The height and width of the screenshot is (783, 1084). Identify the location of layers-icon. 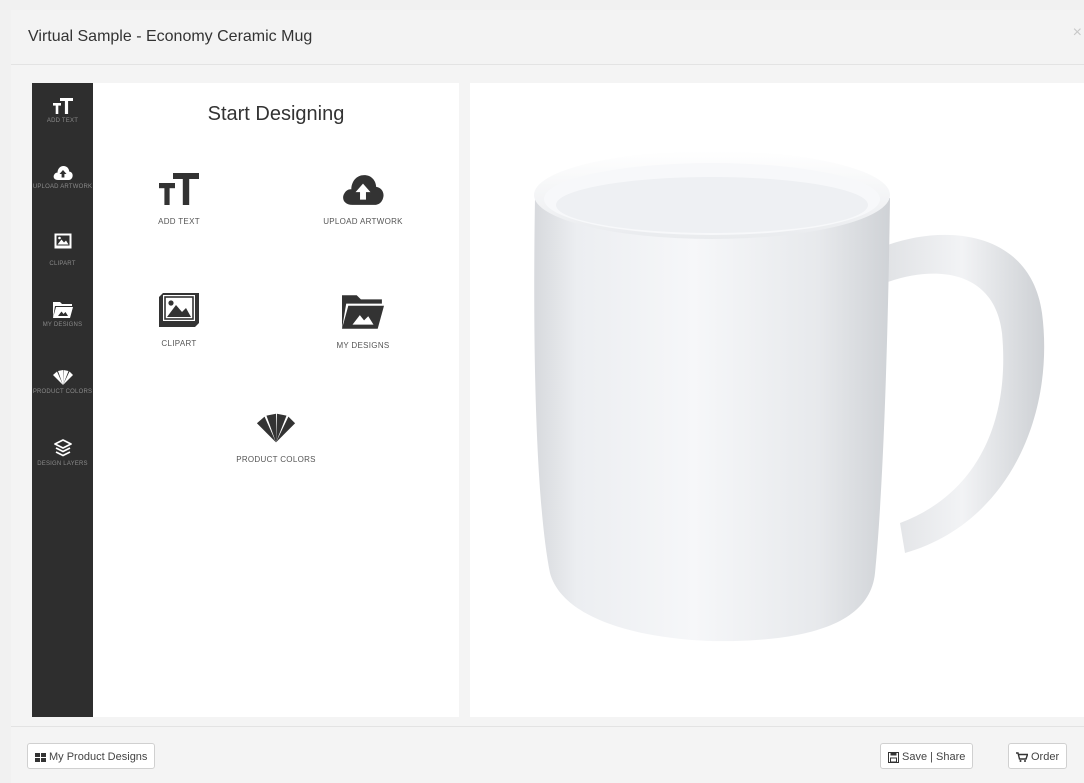
(62, 448).